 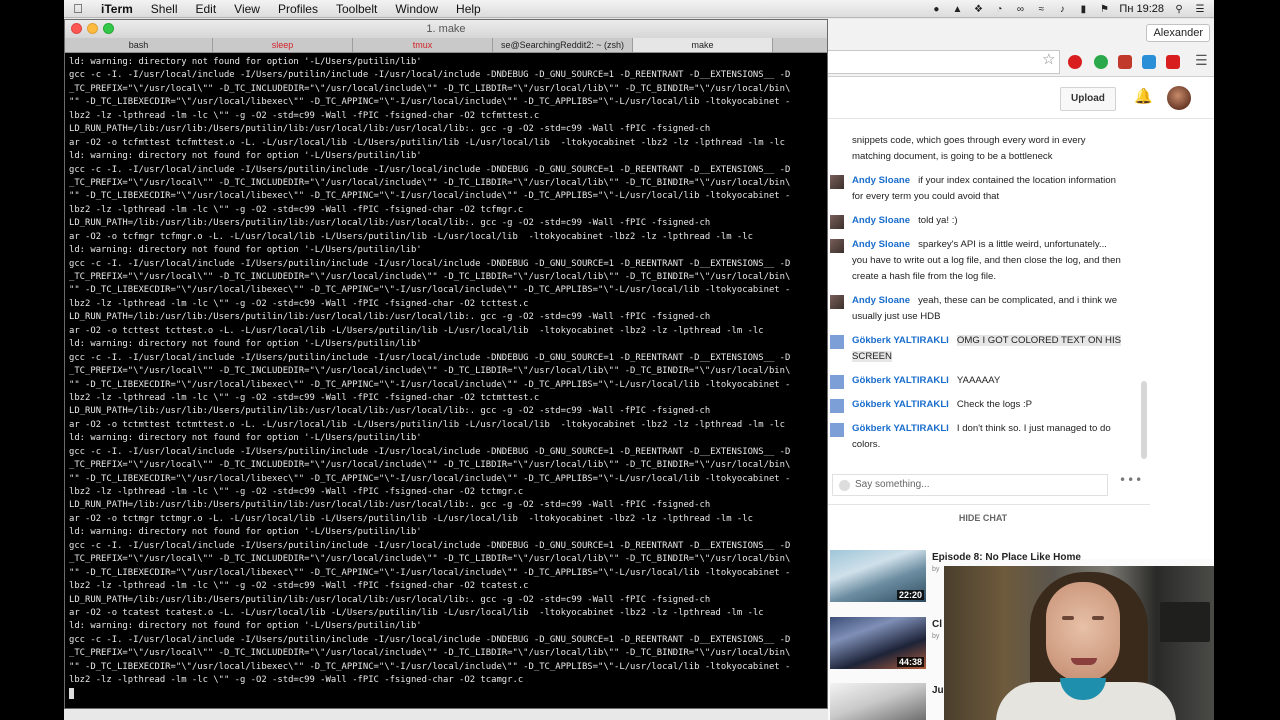 I want to click on menu-icon: ☰, so click(x=1201, y=61).